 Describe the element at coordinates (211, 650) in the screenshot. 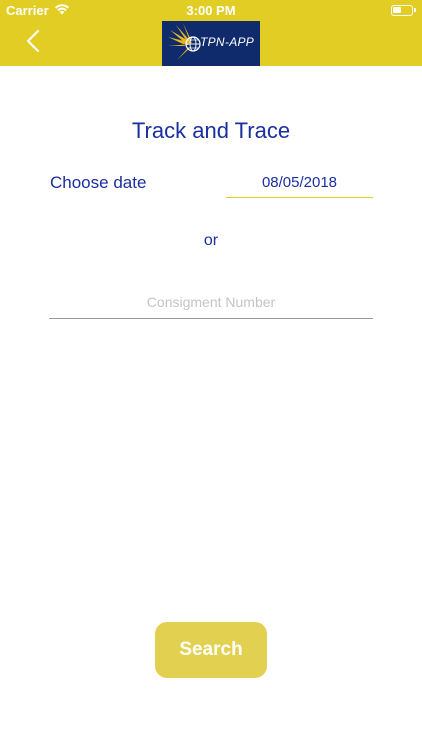

I see `search-button: Search` at that location.